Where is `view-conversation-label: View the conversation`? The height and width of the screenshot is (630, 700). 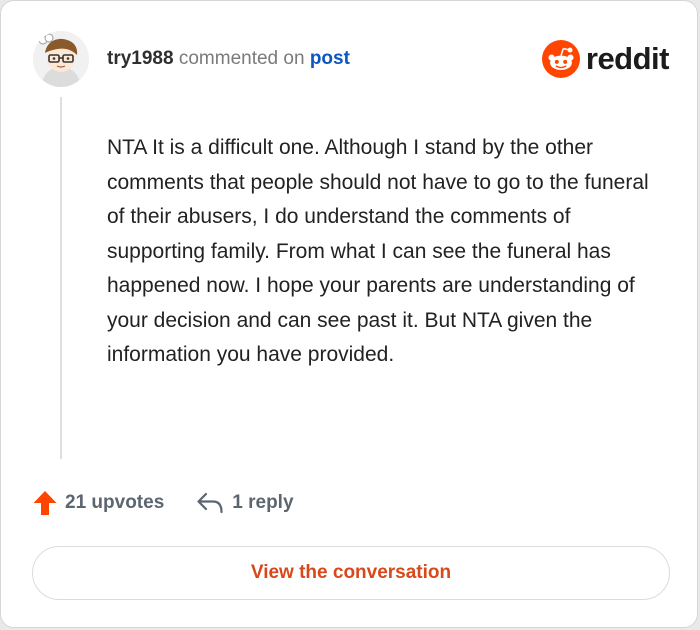
view-conversation-label: View the conversation is located at coordinates (351, 572).